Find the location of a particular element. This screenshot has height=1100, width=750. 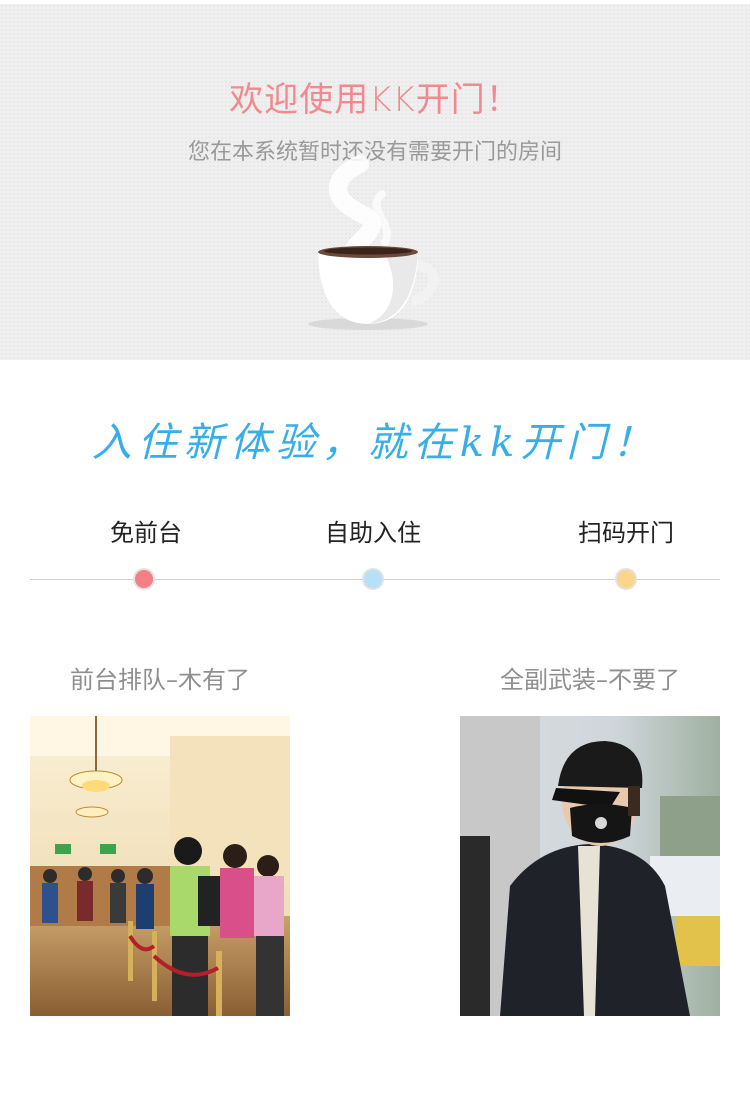

caption-no-disguise: 全副武装–不要了 is located at coordinates (590, 680).